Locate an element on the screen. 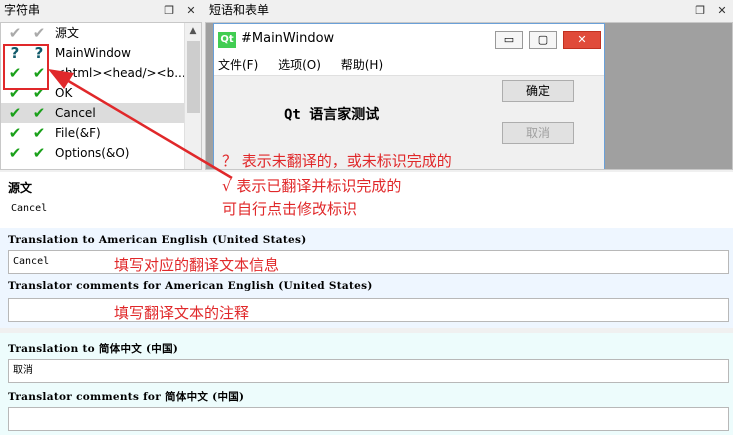 The height and width of the screenshot is (435, 733). minimize-icon: ▭ is located at coordinates (509, 40).